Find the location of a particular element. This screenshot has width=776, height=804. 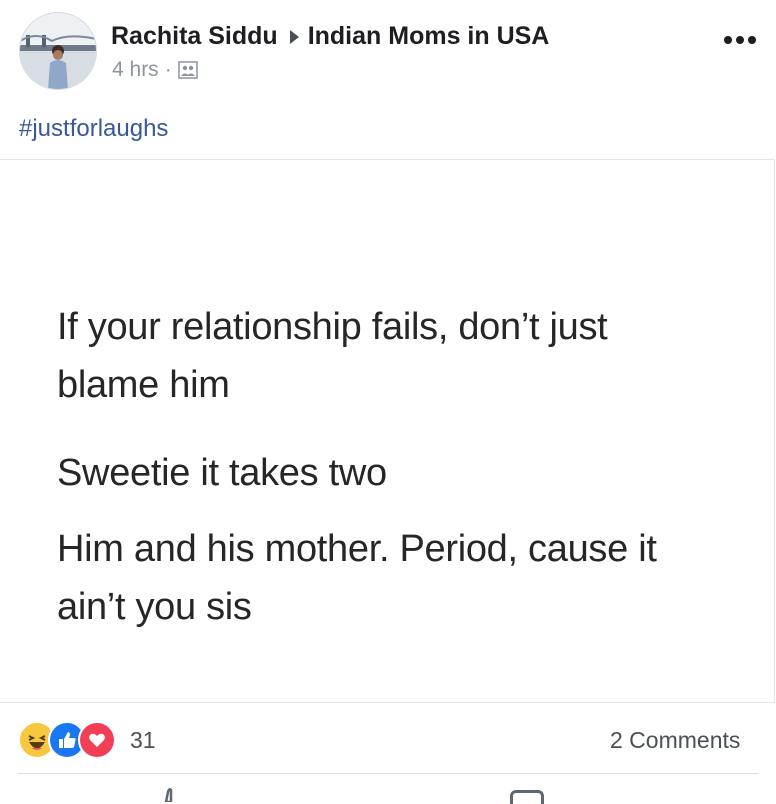

post-meta: 4 hrs · is located at coordinates (155, 70).